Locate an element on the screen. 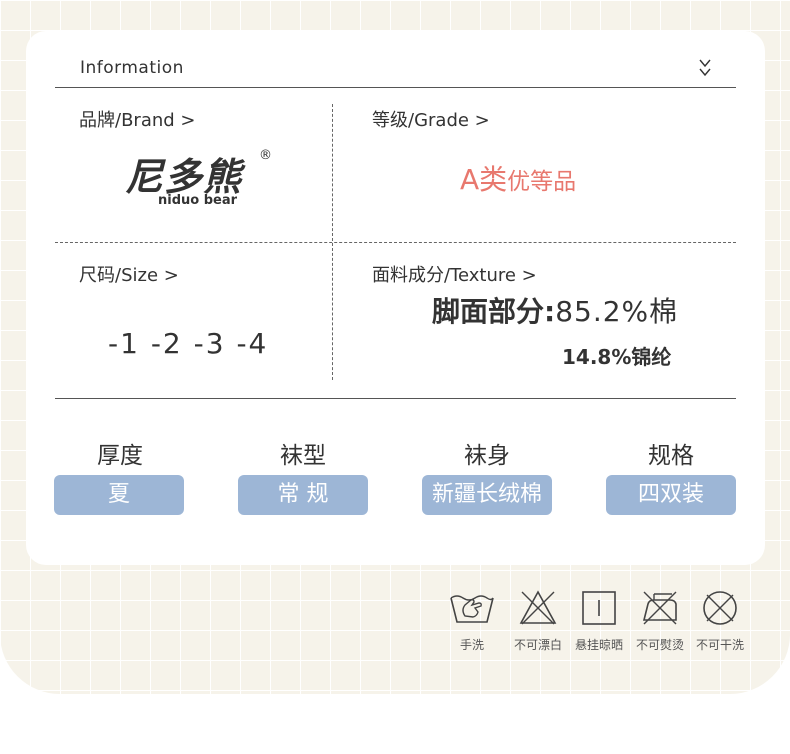 This screenshot has width=790, height=754. attr-pill-spec: 四双装 is located at coordinates (671, 495).